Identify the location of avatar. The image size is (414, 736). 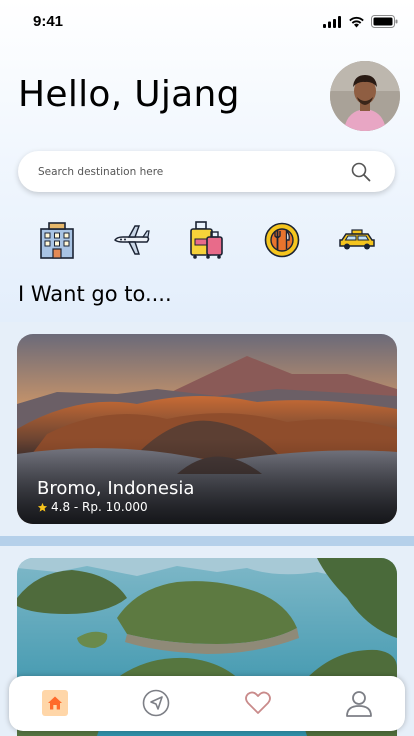
(365, 96).